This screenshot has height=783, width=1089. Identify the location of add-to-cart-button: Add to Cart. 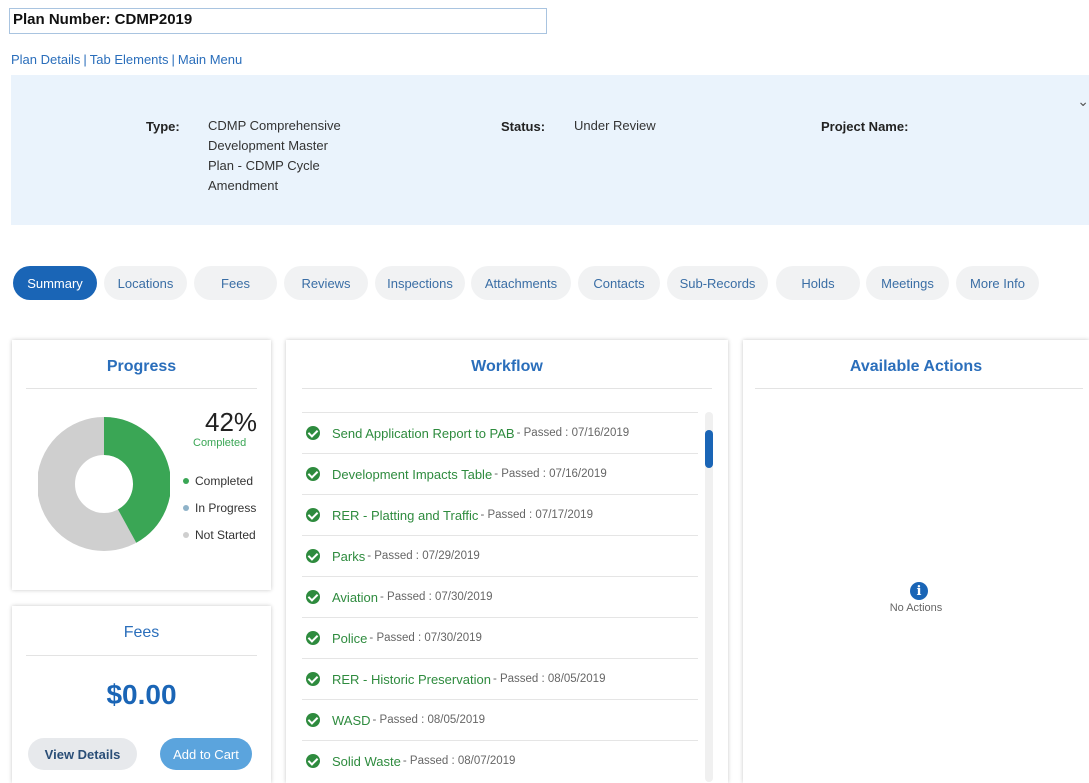
(206, 754).